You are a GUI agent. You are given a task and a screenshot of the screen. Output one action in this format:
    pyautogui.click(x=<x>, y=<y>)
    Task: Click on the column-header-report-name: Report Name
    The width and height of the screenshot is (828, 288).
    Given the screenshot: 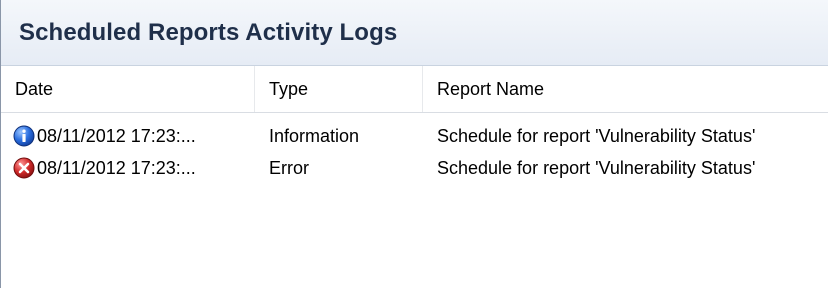 What is the action you would take?
    pyautogui.click(x=625, y=89)
    